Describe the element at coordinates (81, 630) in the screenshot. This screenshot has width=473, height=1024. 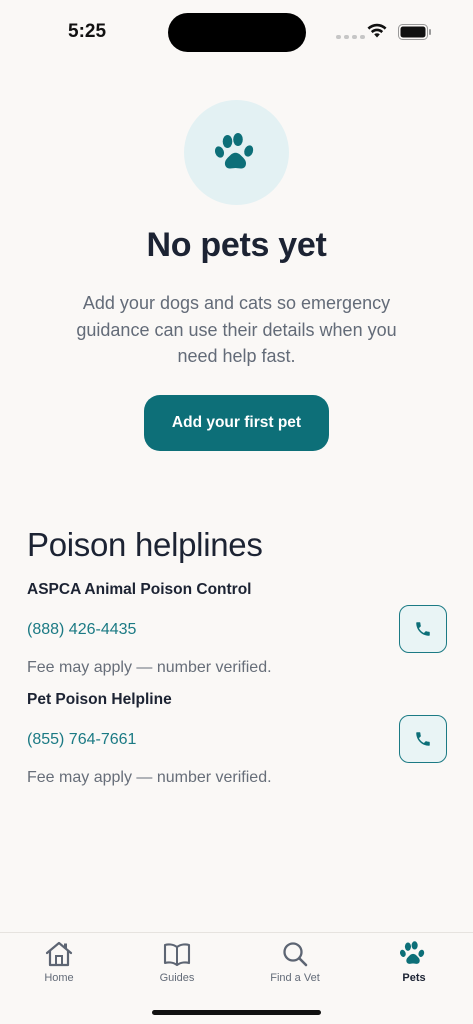
I see `helpline-phone-link: (888) 426-4435` at that location.